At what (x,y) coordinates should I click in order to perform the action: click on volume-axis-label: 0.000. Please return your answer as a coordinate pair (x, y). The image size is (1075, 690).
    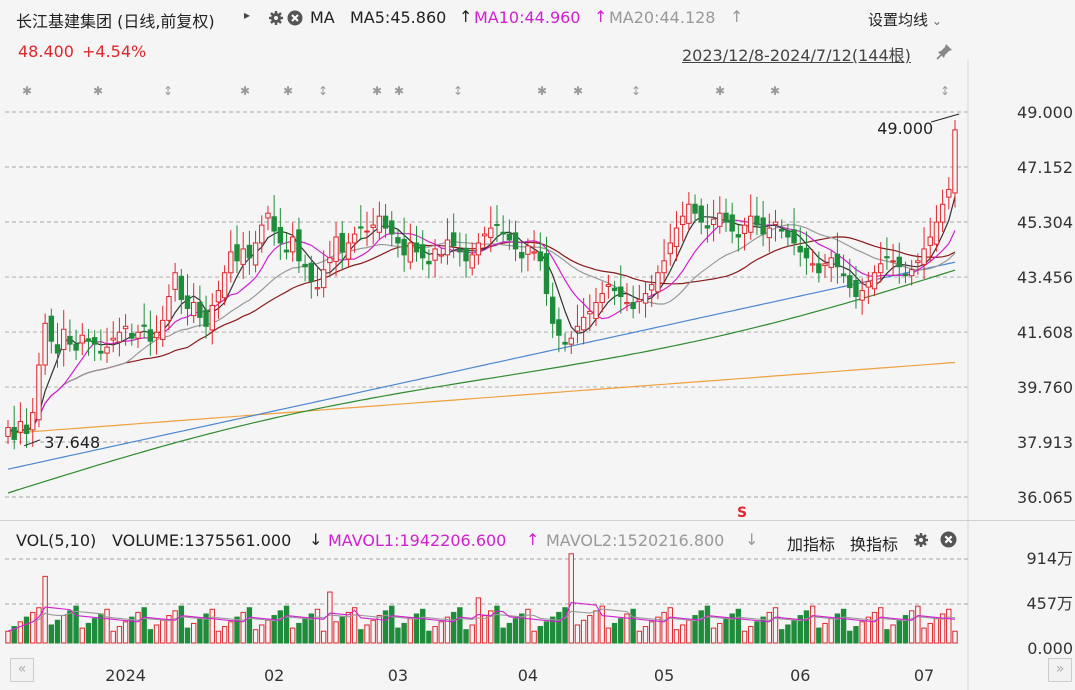
    Looking at the image, I should click on (1050, 648).